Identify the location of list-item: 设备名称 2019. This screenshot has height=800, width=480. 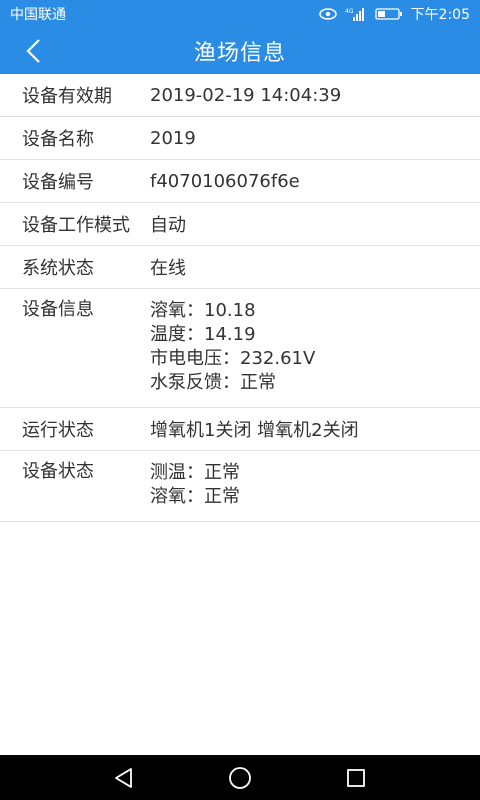
(240, 138).